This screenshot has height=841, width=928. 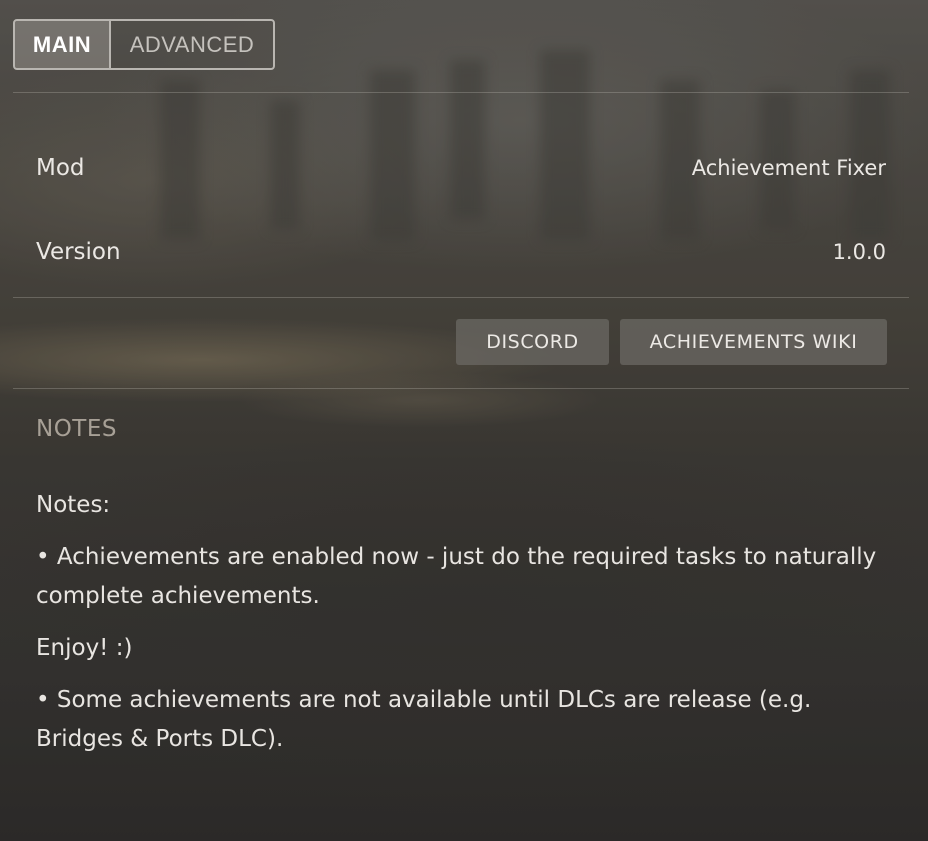 What do you see at coordinates (84, 648) in the screenshot?
I see `notes-line: Enjoy! :)` at bounding box center [84, 648].